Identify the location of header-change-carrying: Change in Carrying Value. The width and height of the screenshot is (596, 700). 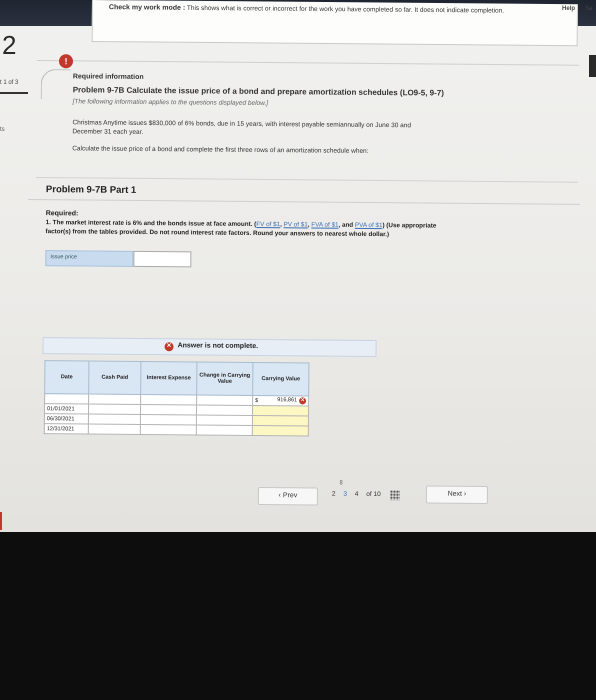
(224, 378).